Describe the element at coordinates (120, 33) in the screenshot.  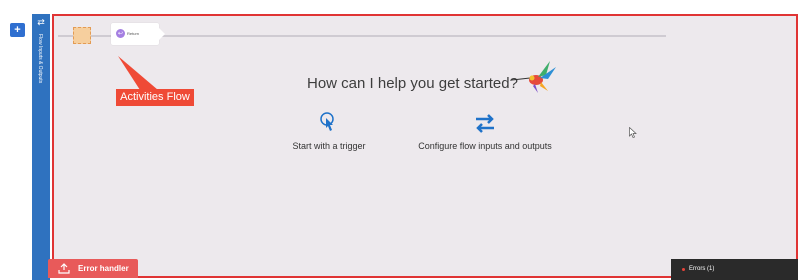
I see `return-icon: ↩` at that location.